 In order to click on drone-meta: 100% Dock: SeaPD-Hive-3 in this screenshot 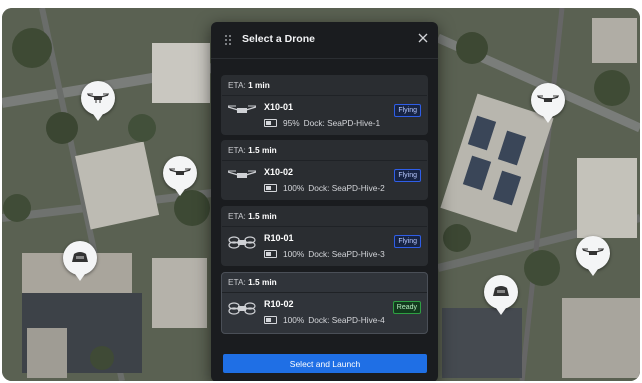, I will do `click(324, 254)`.